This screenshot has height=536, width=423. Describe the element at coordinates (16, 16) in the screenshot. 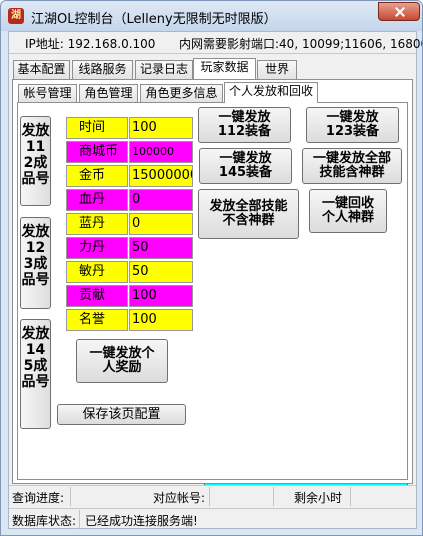

I see `app-logo-icon: 湖` at that location.